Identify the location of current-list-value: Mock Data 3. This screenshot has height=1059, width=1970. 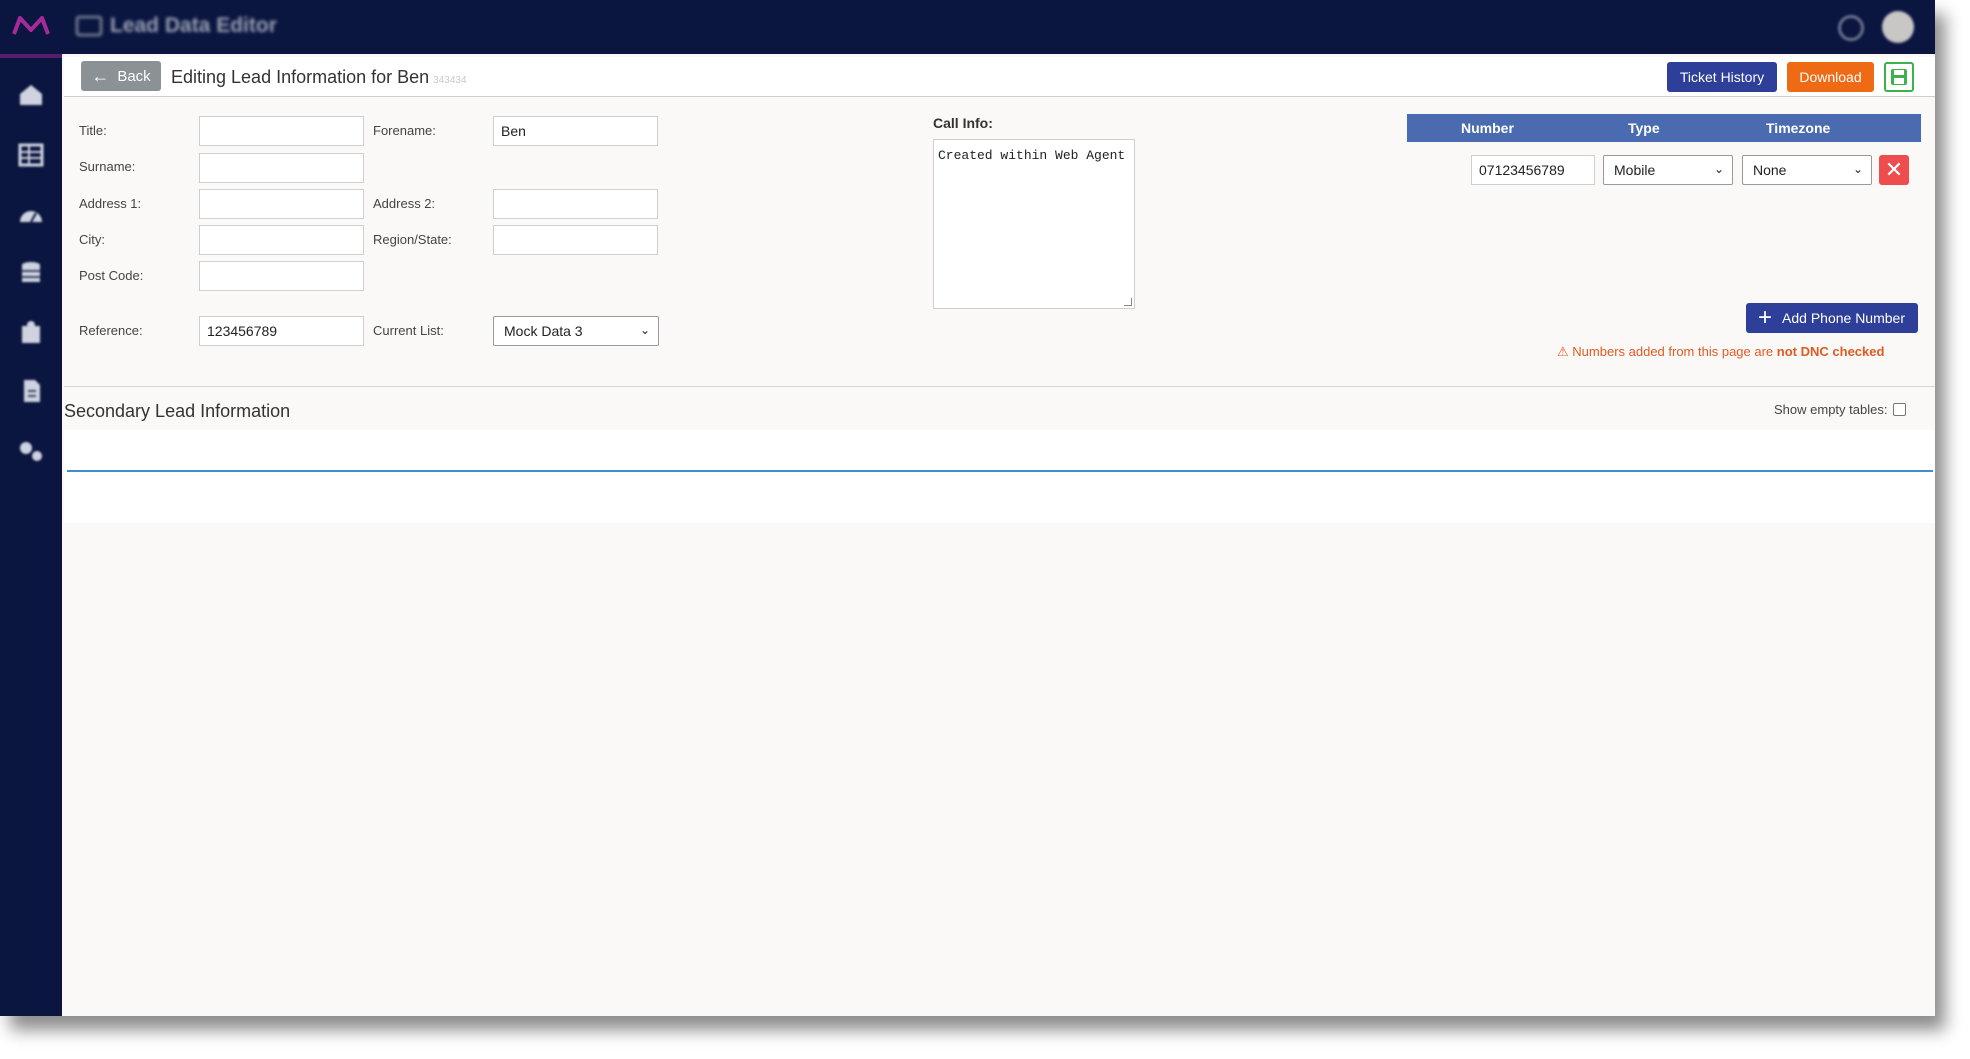
(543, 331).